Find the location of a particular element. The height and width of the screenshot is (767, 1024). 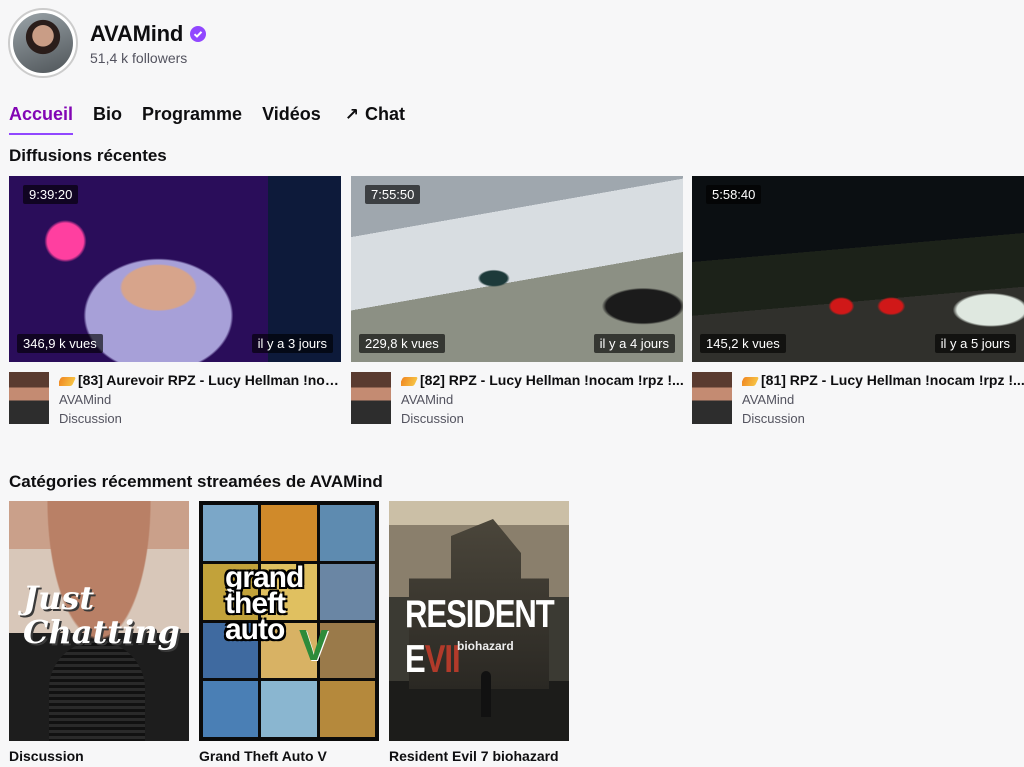

video-thumbnail: 5:58:40 145,2 k vues il y a 5 jours is located at coordinates (858, 269).